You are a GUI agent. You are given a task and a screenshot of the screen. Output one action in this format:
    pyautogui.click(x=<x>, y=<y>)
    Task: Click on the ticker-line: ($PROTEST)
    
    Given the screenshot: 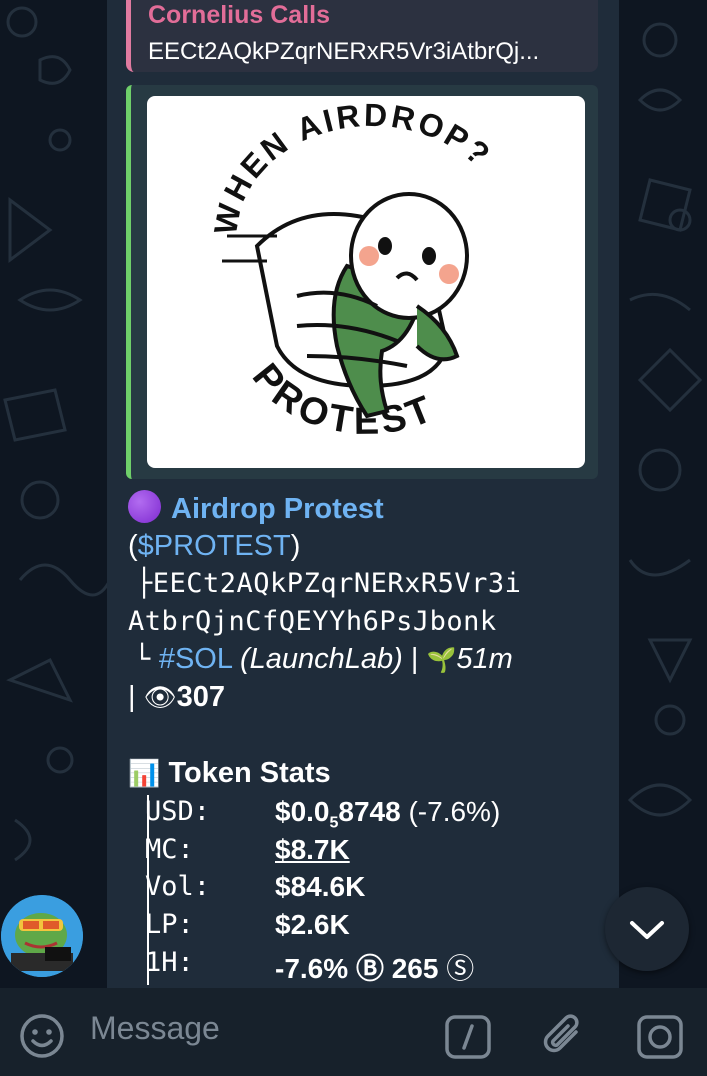 What is the action you would take?
    pyautogui.click(x=214, y=546)
    